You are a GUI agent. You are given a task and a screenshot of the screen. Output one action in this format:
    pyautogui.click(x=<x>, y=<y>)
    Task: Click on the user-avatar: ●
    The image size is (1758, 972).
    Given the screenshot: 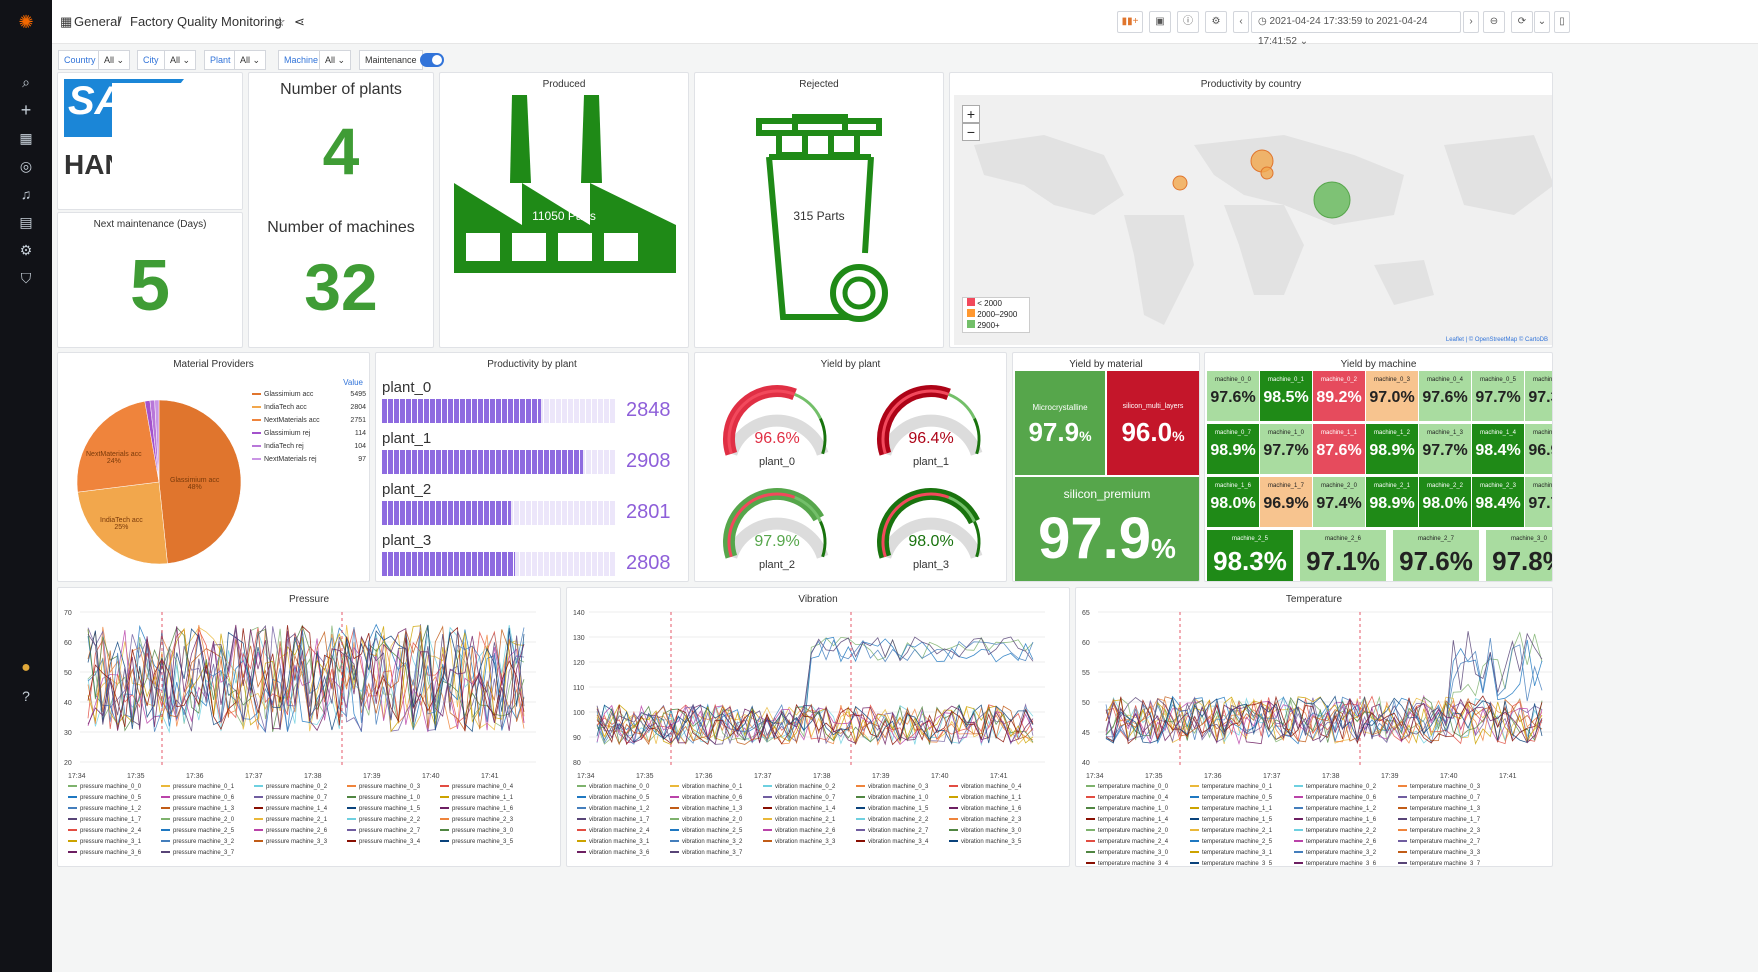 What is the action you would take?
    pyautogui.click(x=26, y=668)
    